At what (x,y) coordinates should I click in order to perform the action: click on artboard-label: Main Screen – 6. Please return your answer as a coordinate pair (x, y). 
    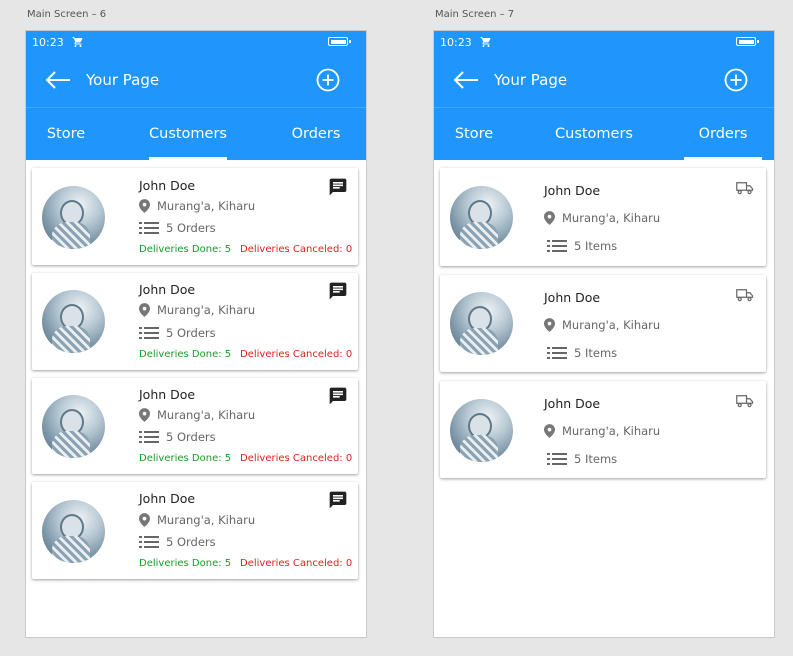
    Looking at the image, I should click on (67, 14).